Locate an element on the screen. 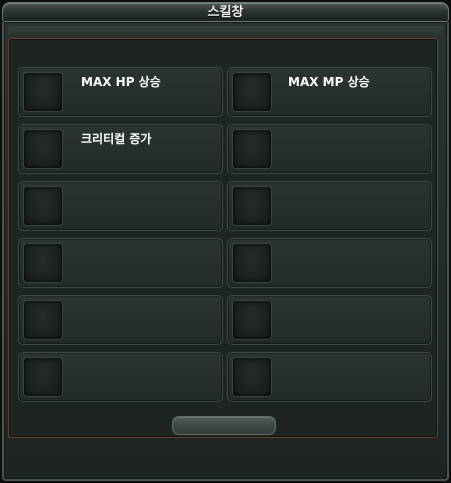 Image resolution: width=451 pixels, height=483 pixels. skill-name: MAX HP 상승 is located at coordinates (121, 82).